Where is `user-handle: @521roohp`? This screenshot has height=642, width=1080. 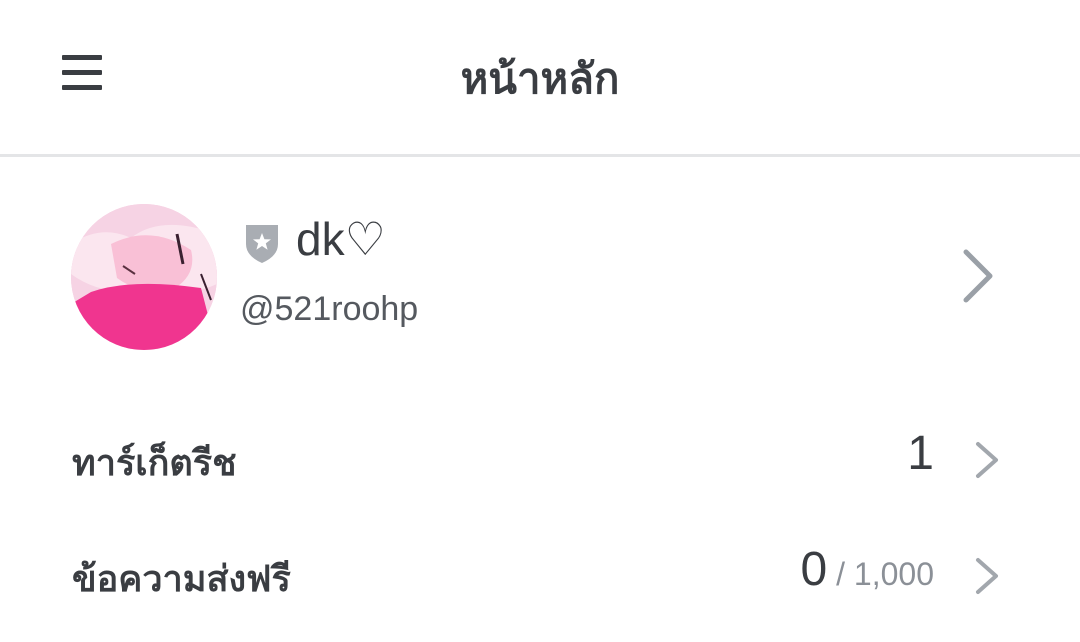 user-handle: @521roohp is located at coordinates (329, 309).